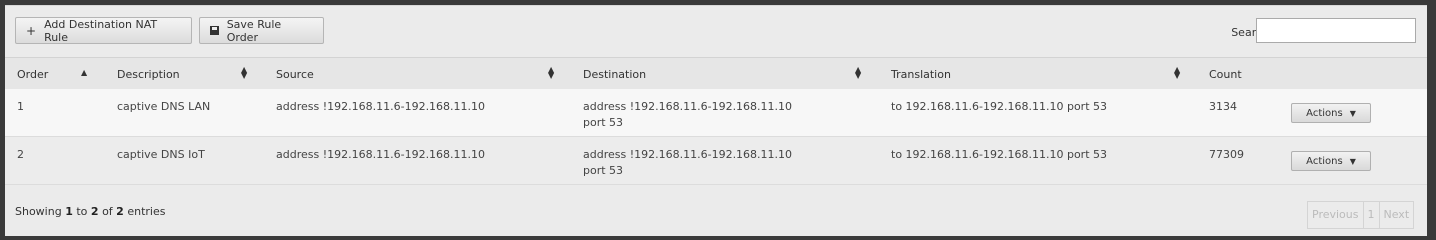  I want to click on info-total: 2, so click(120, 211).